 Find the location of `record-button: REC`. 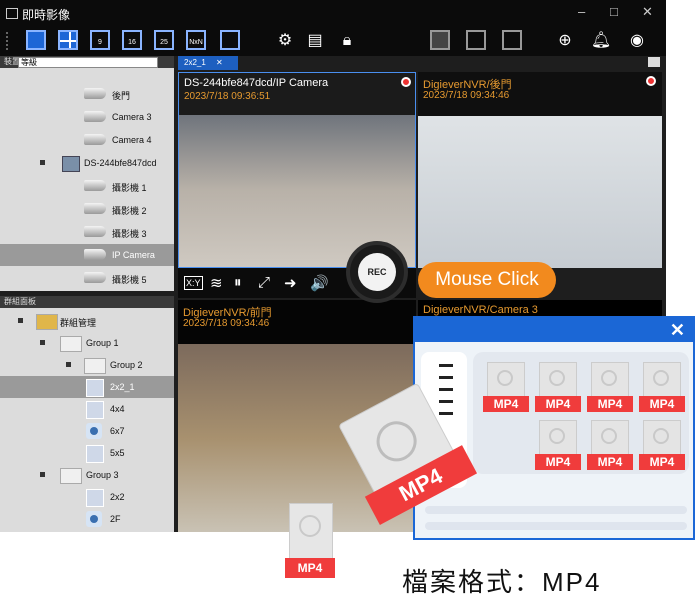

record-button: REC is located at coordinates (377, 272).